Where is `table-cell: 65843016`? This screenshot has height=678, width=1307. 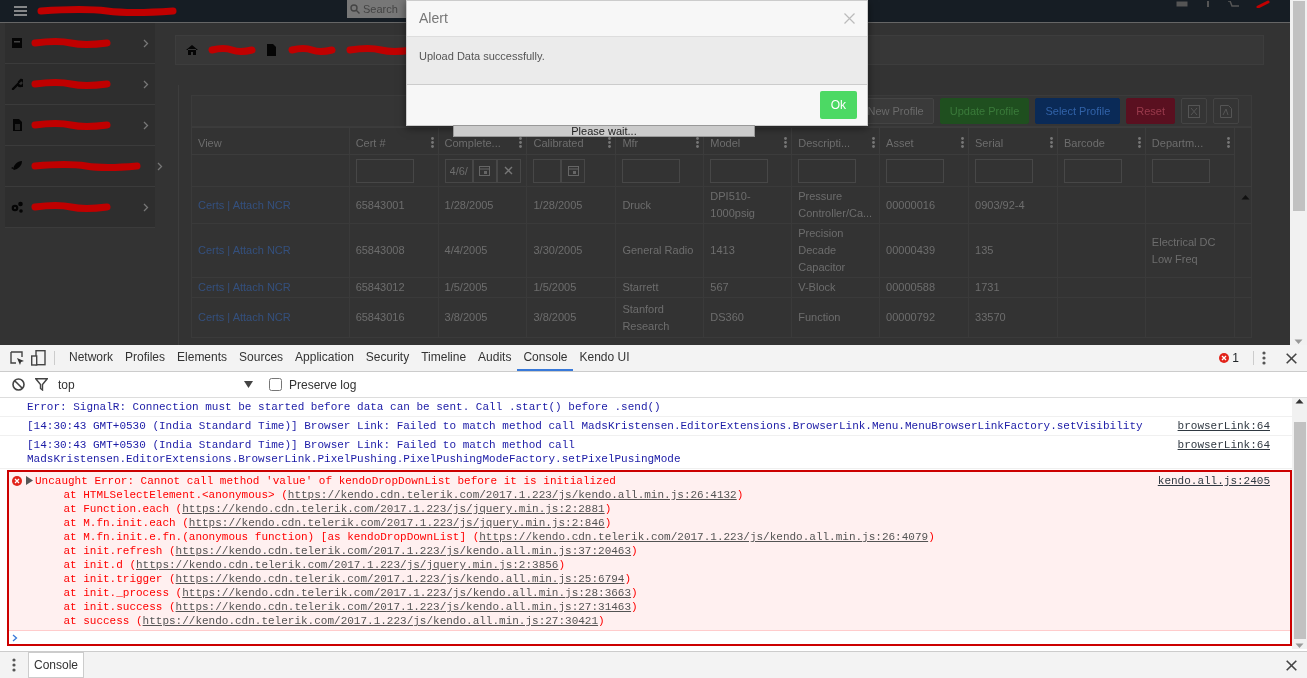
table-cell: 65843016 is located at coordinates (380, 317).